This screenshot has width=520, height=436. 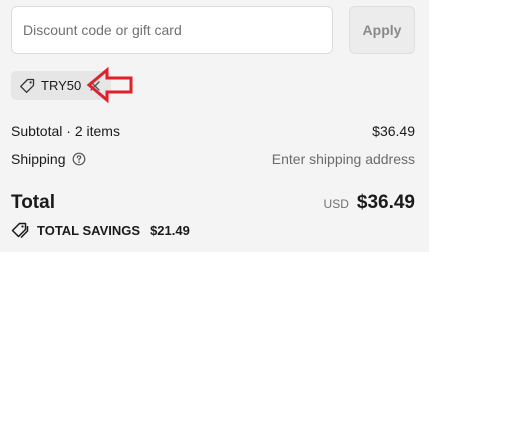 I want to click on tag-icon, so click(x=27, y=86).